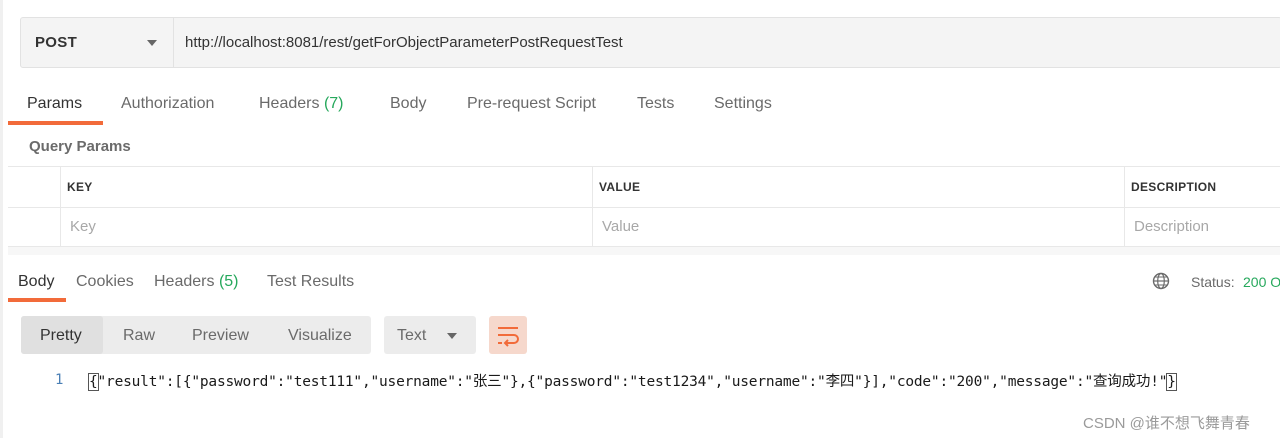  I want to click on brace-close: }, so click(1171, 382).